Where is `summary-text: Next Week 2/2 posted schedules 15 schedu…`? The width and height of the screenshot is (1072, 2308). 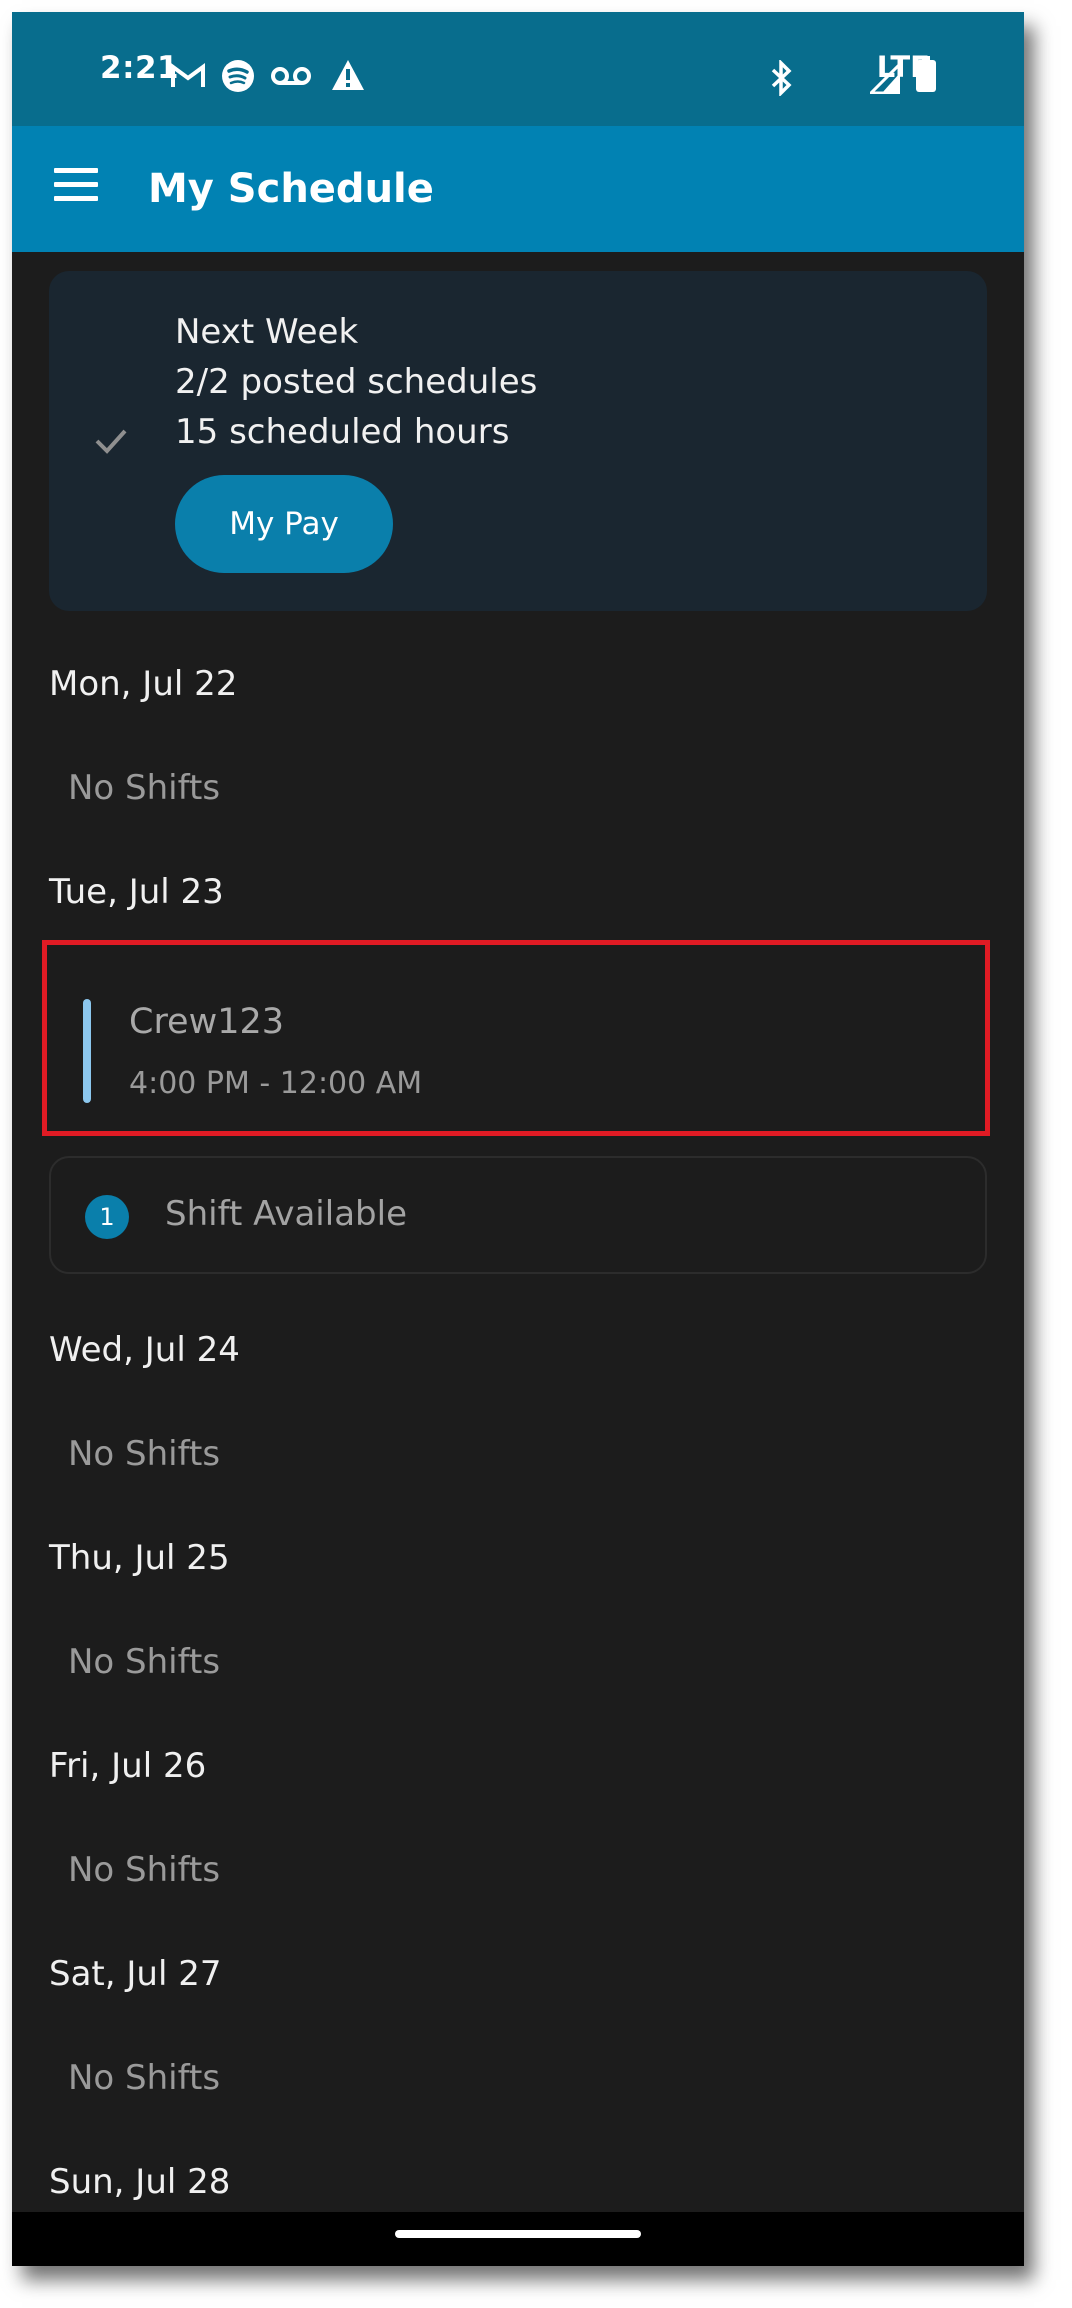 summary-text: Next Week 2/2 posted schedules 15 schedu… is located at coordinates (356, 382).